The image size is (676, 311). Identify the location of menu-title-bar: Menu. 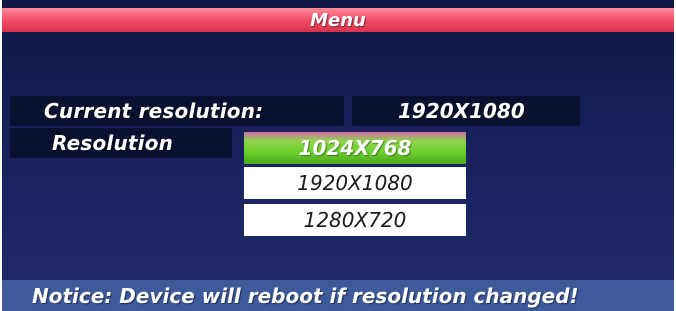
(338, 20).